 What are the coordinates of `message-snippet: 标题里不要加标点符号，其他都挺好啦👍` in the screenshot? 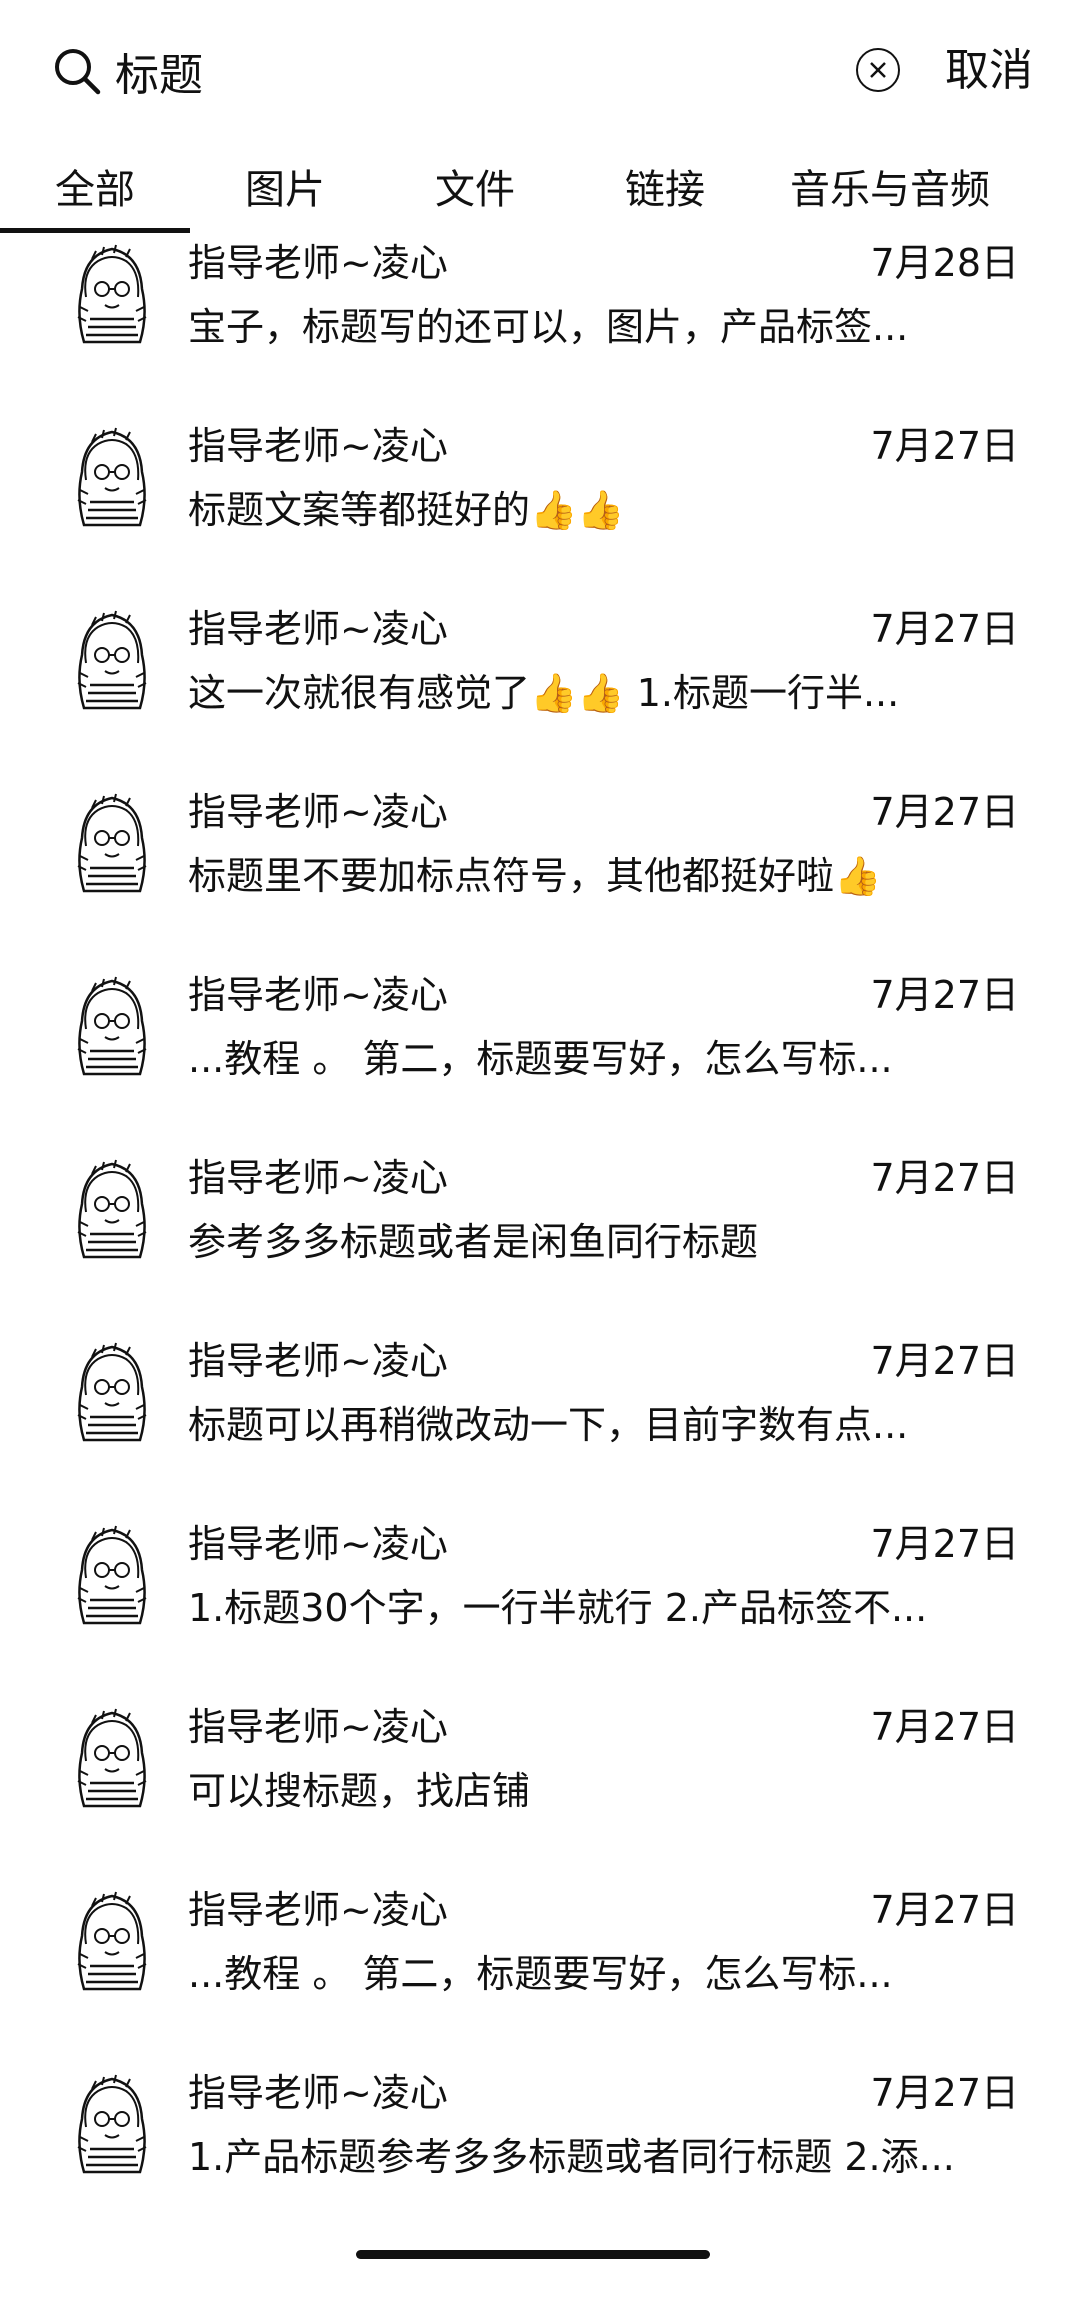 It's located at (535, 876).